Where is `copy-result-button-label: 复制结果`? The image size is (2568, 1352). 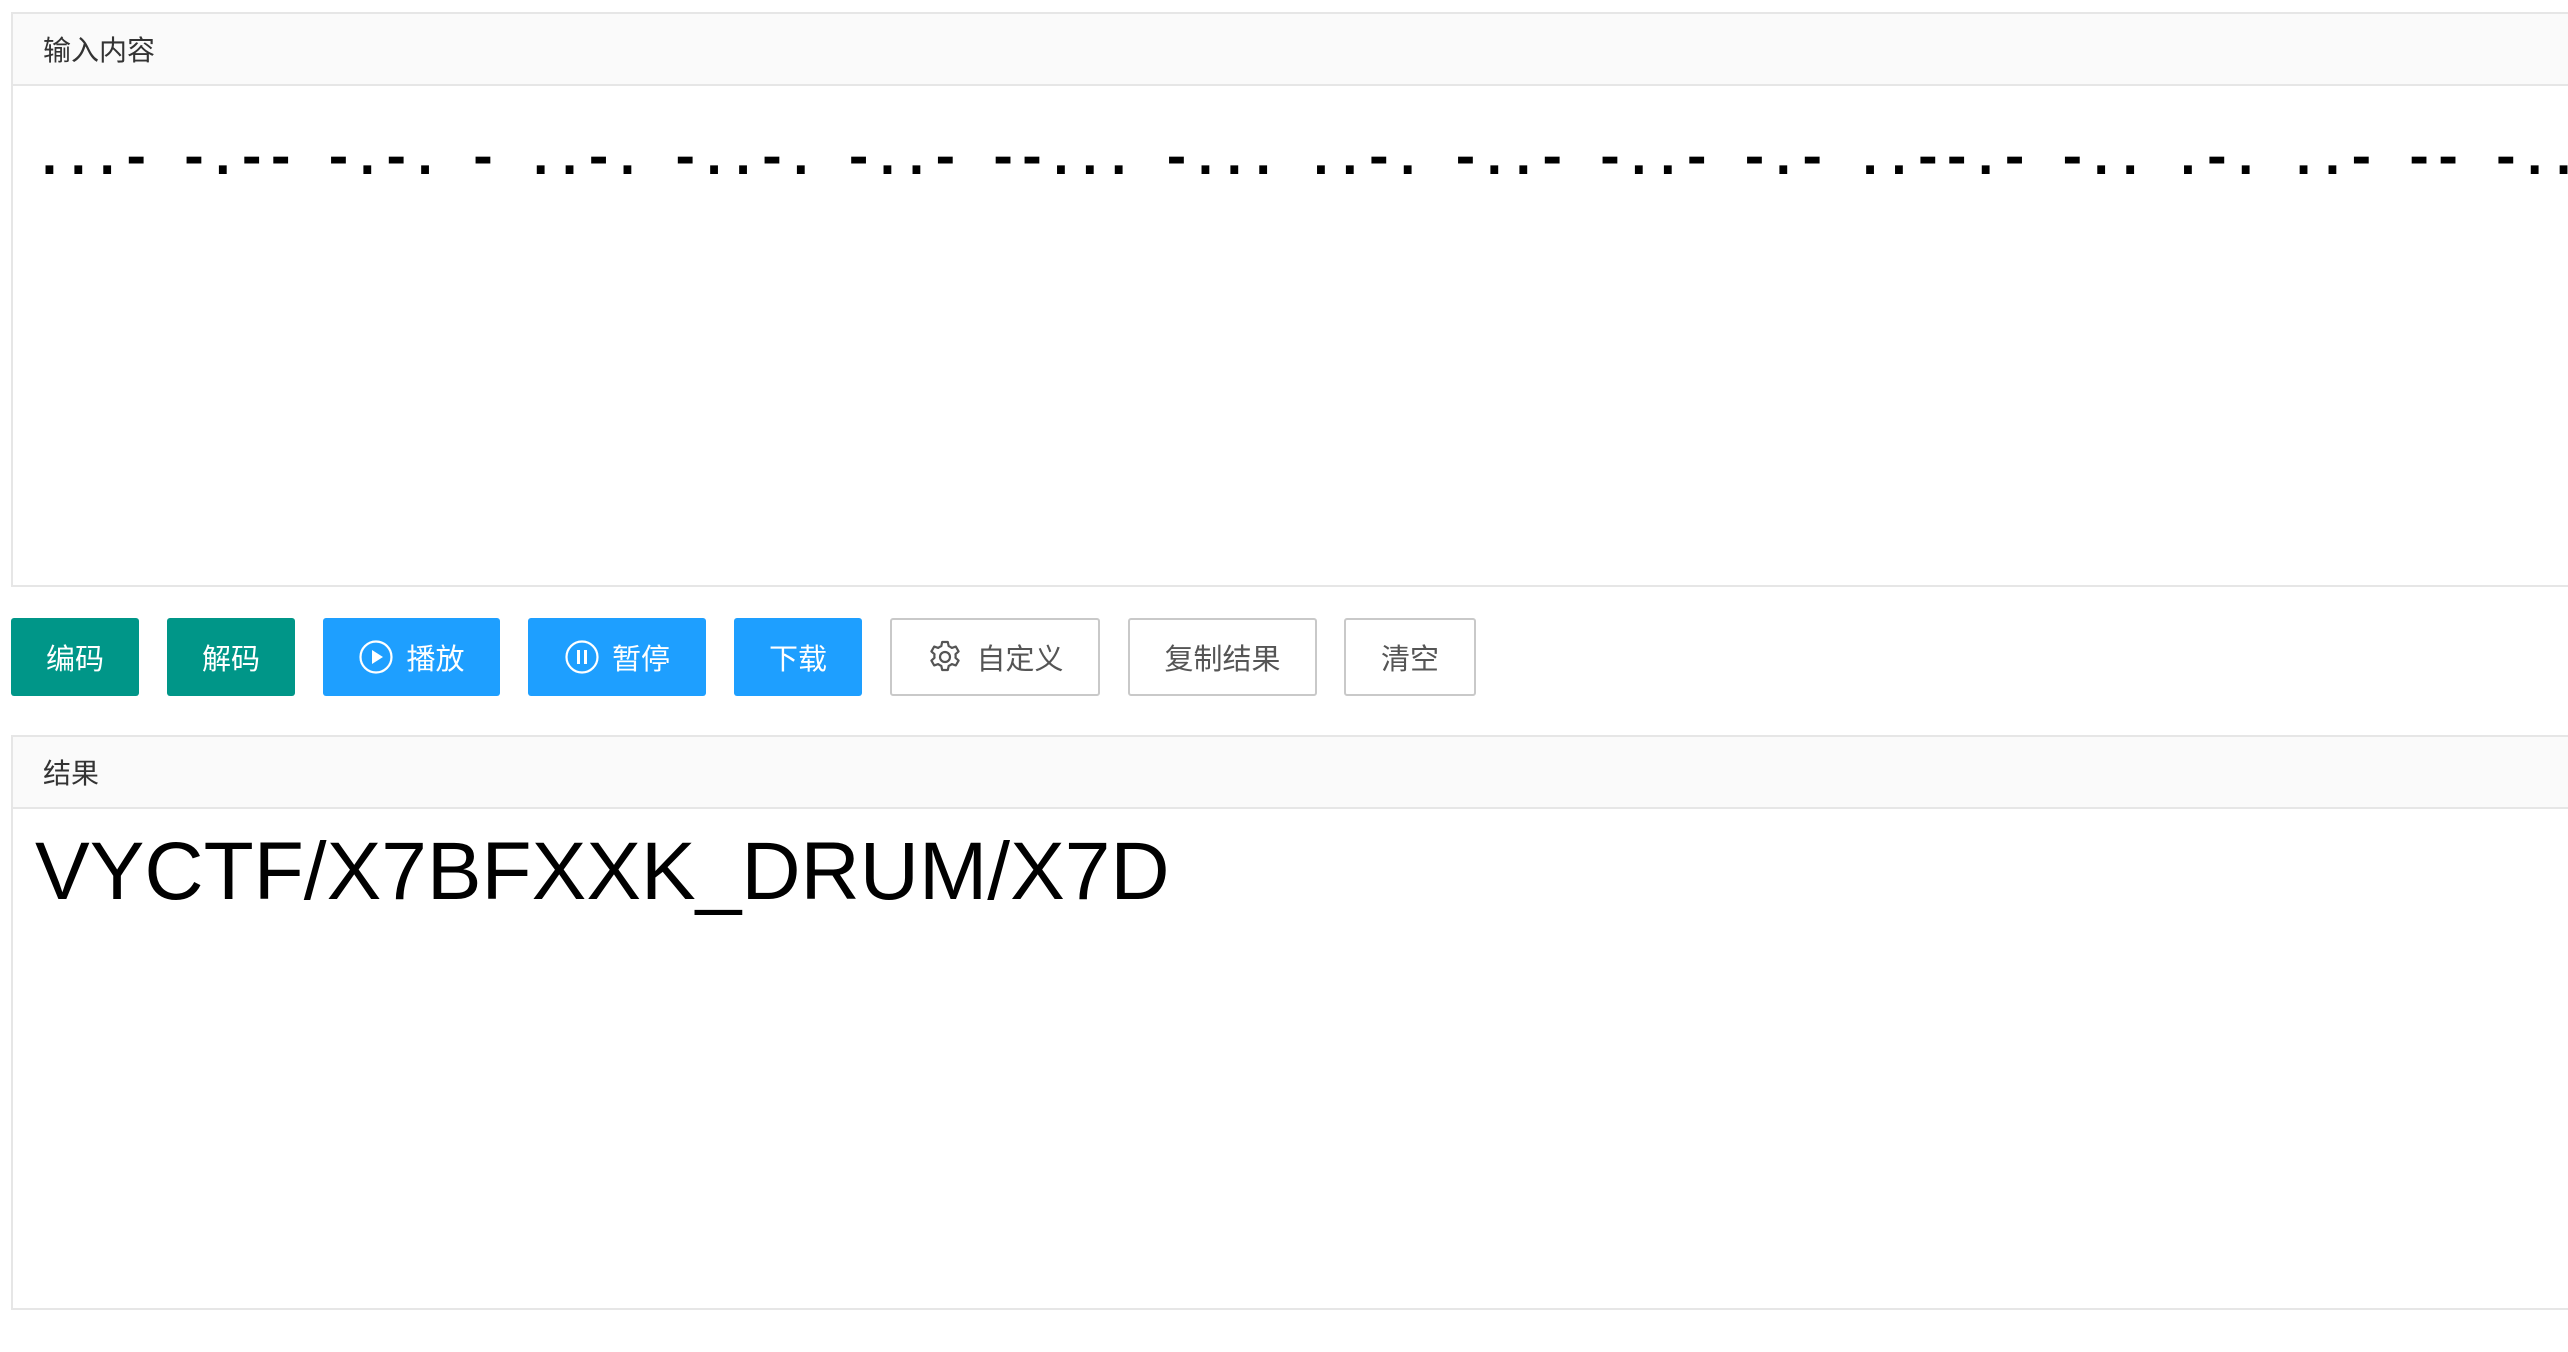 copy-result-button-label: 复制结果 is located at coordinates (1222, 659).